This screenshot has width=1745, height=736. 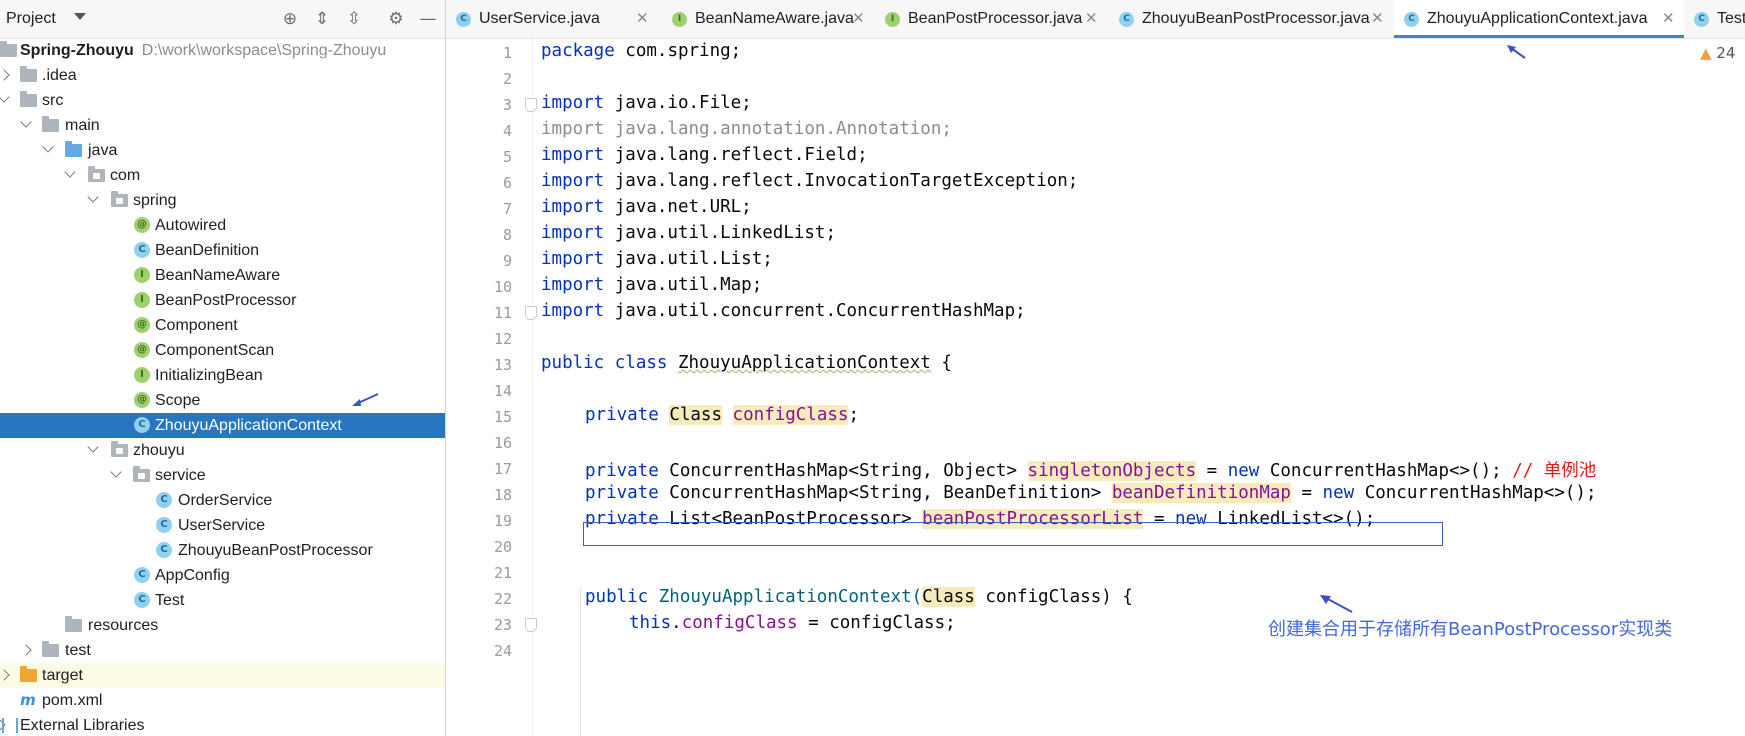 I want to click on tree-item-src: src, so click(x=222, y=100).